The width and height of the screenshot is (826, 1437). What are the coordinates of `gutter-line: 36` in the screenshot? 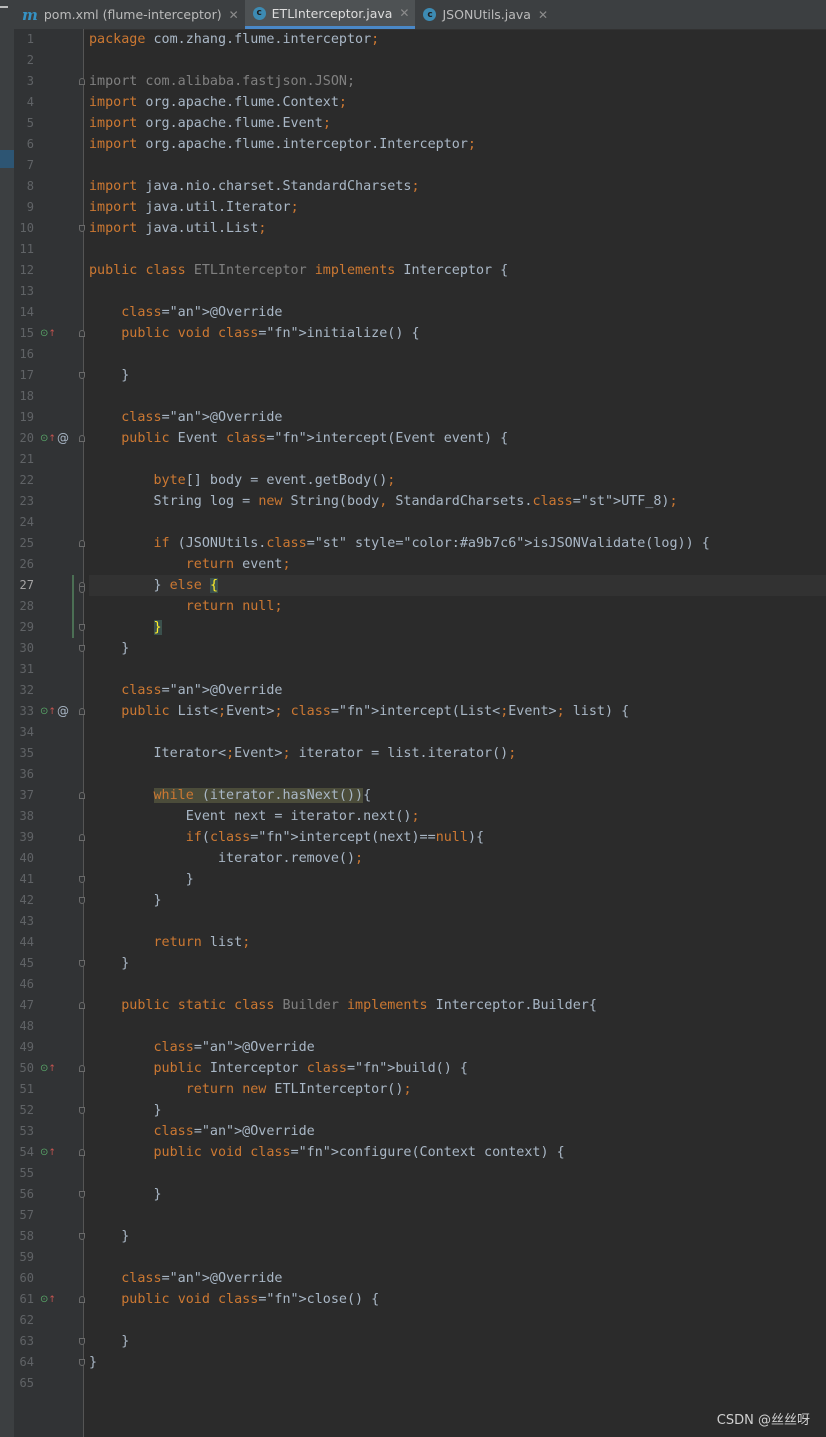 It's located at (48, 774).